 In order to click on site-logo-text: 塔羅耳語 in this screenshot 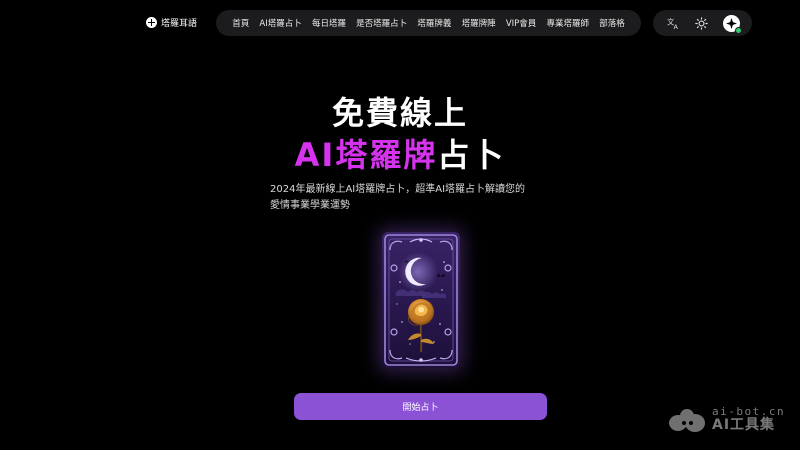, I will do `click(179, 24)`.